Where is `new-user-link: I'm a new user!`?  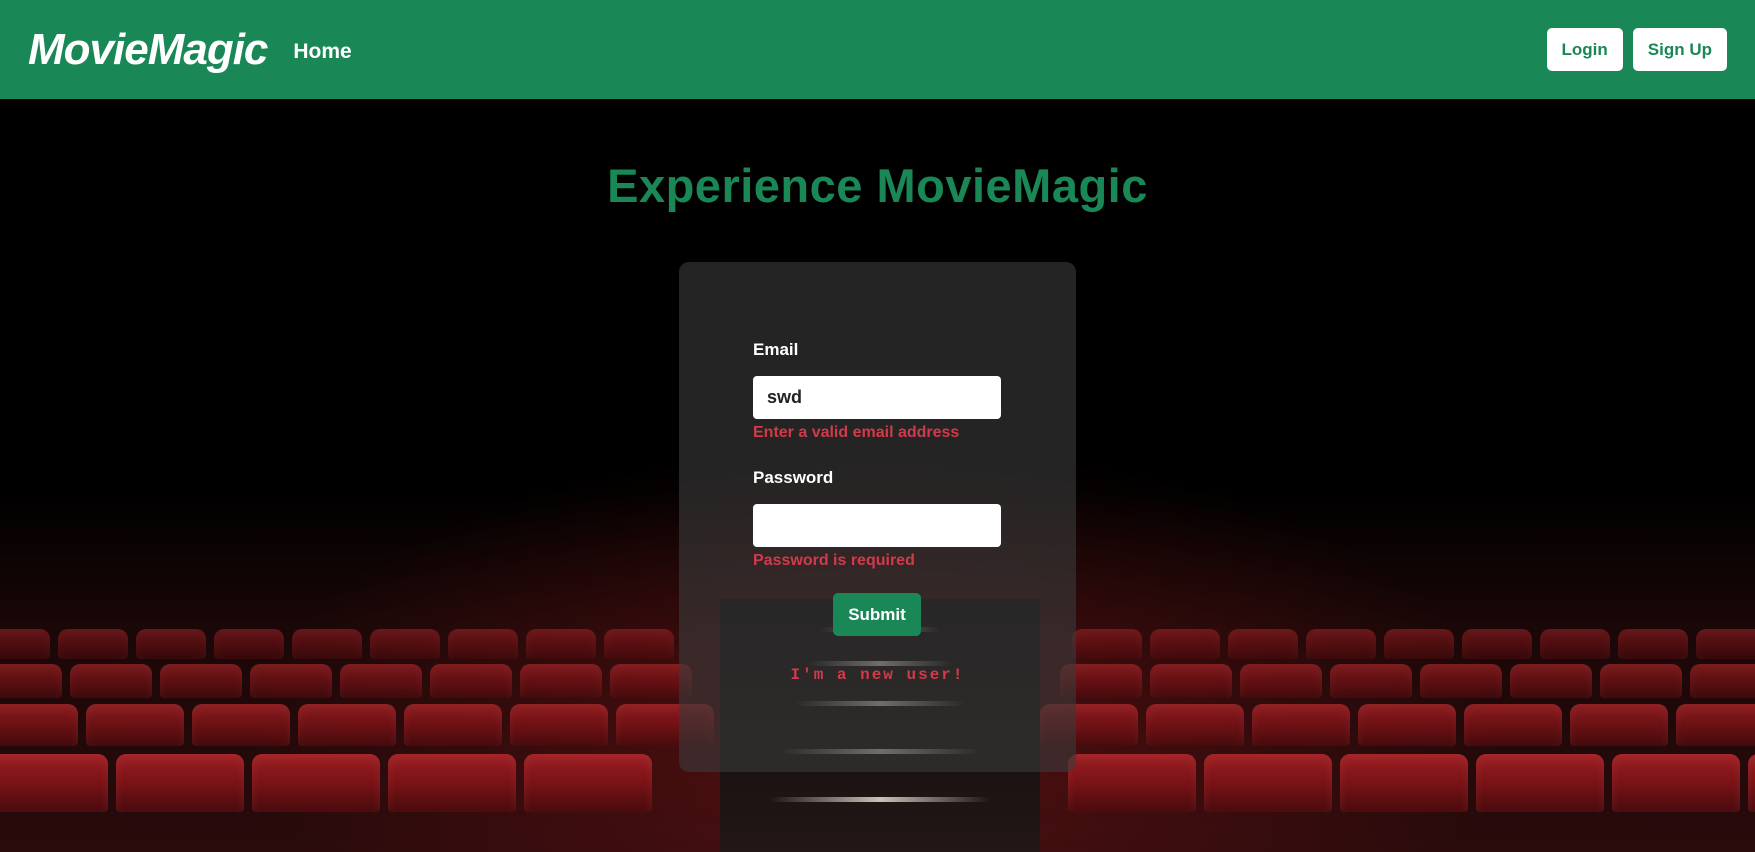 new-user-link: I'm a new user! is located at coordinates (877, 675).